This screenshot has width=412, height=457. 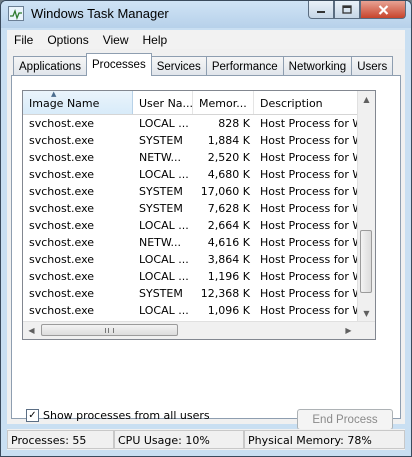 I want to click on horizontal-scroll-thumb, so click(x=109, y=330).